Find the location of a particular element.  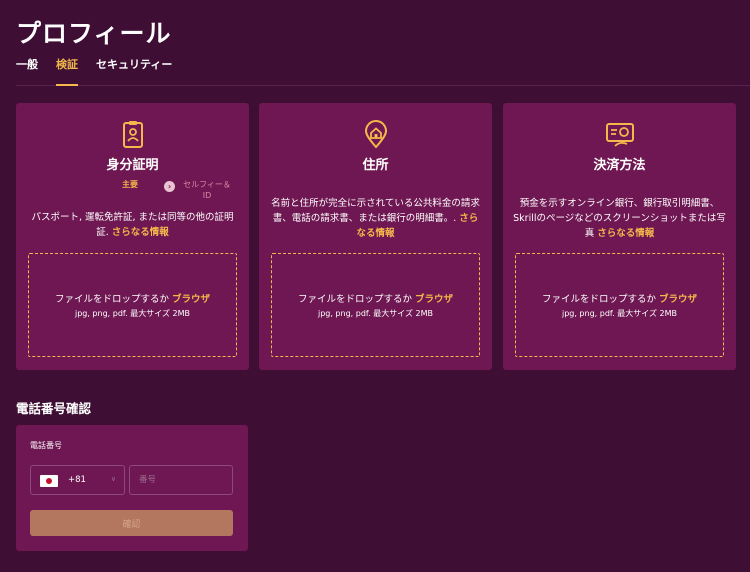

payment-method-icon is located at coordinates (619, 135).